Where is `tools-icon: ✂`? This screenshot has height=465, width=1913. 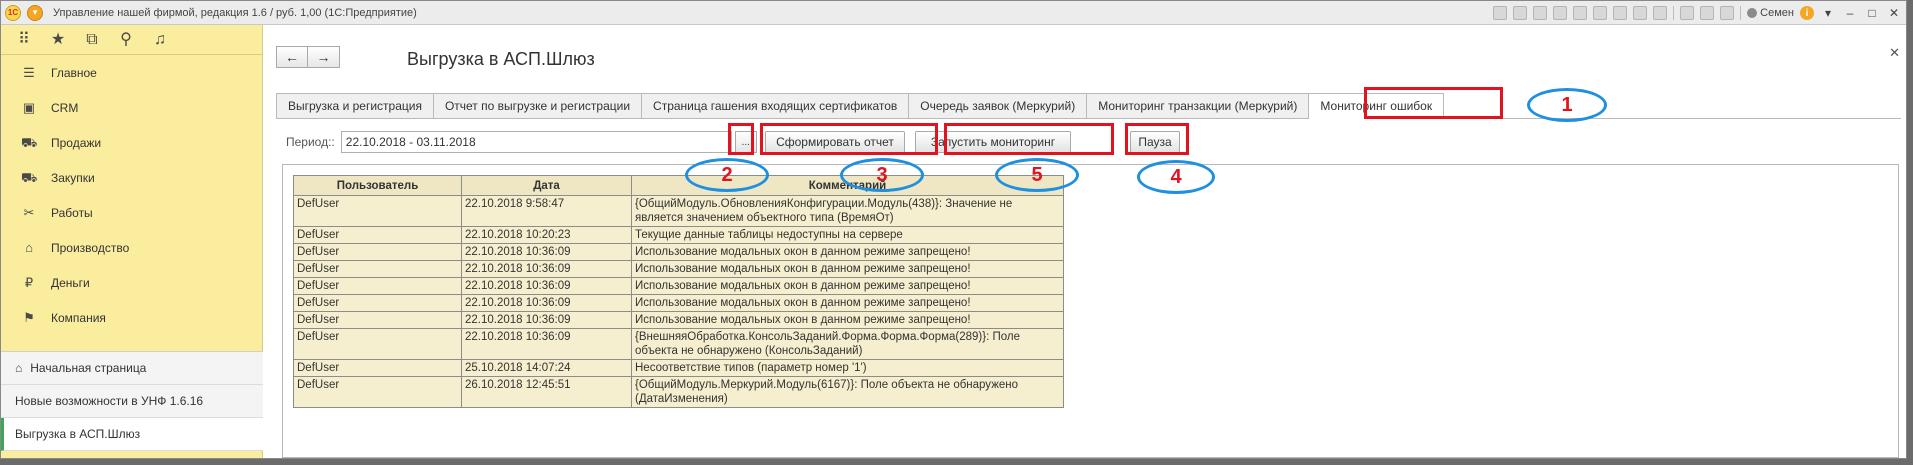 tools-icon: ✂ is located at coordinates (29, 212).